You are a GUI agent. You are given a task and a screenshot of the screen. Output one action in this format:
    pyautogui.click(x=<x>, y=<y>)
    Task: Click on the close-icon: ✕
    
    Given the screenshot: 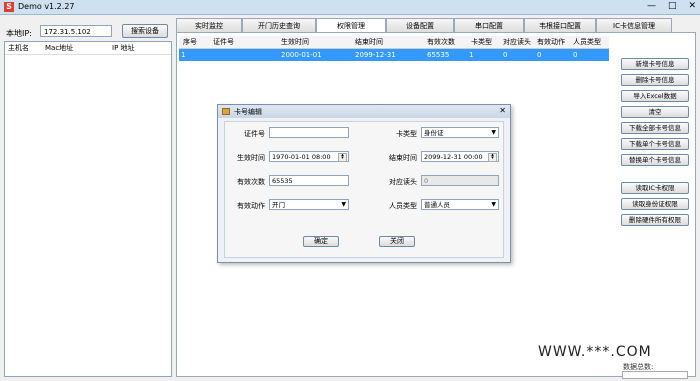 What is the action you would take?
    pyautogui.click(x=692, y=6)
    